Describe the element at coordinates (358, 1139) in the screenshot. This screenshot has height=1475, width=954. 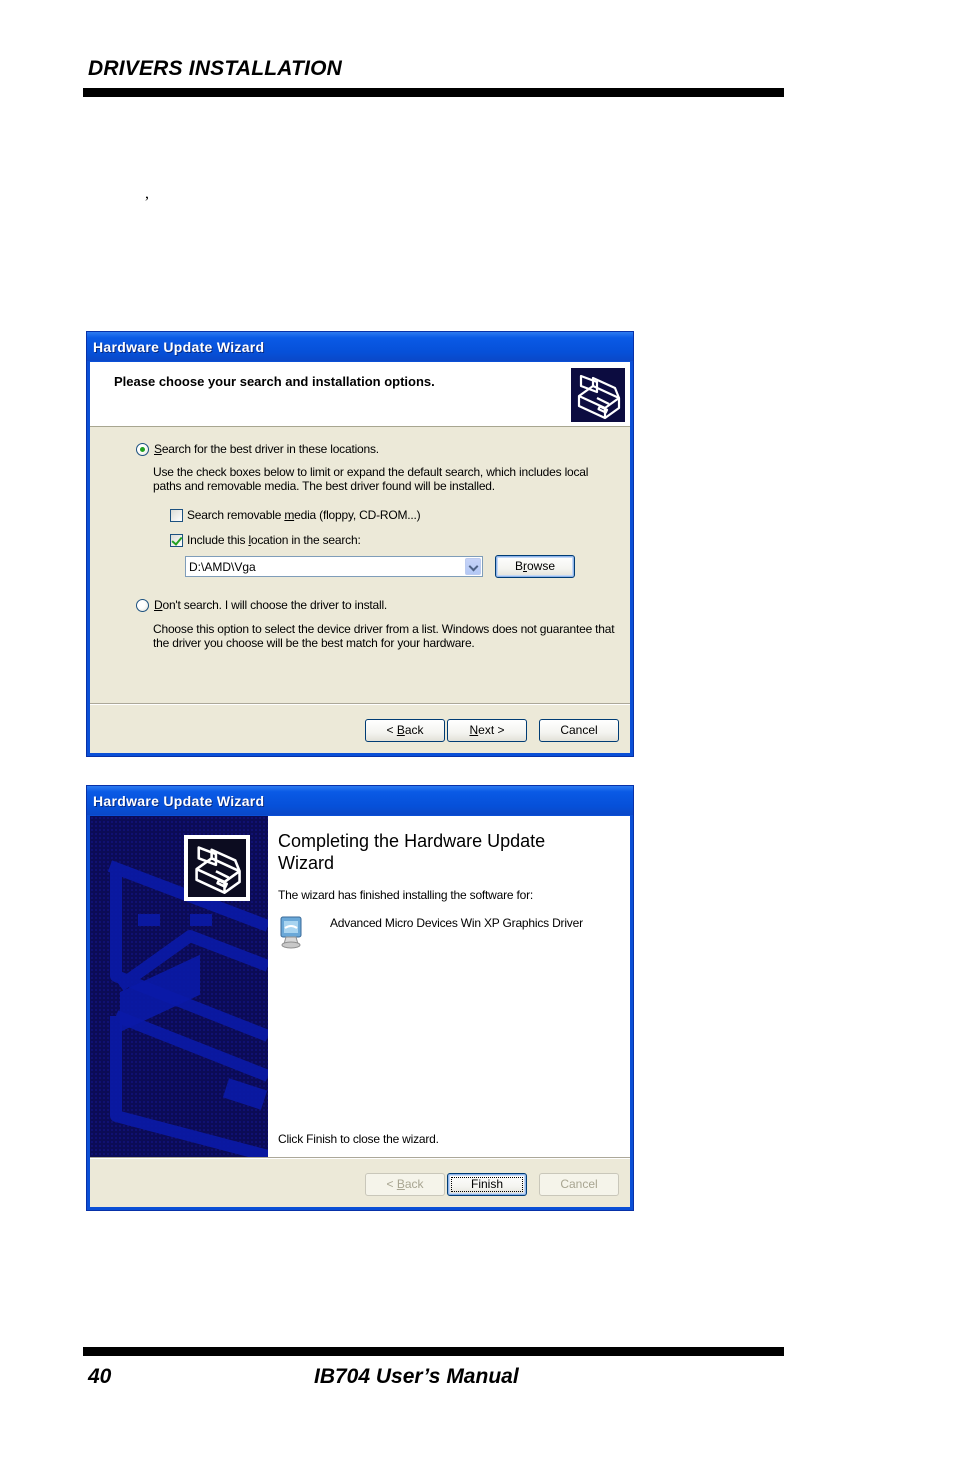
I see `close-hint: Click Finish to close the wizard.` at that location.